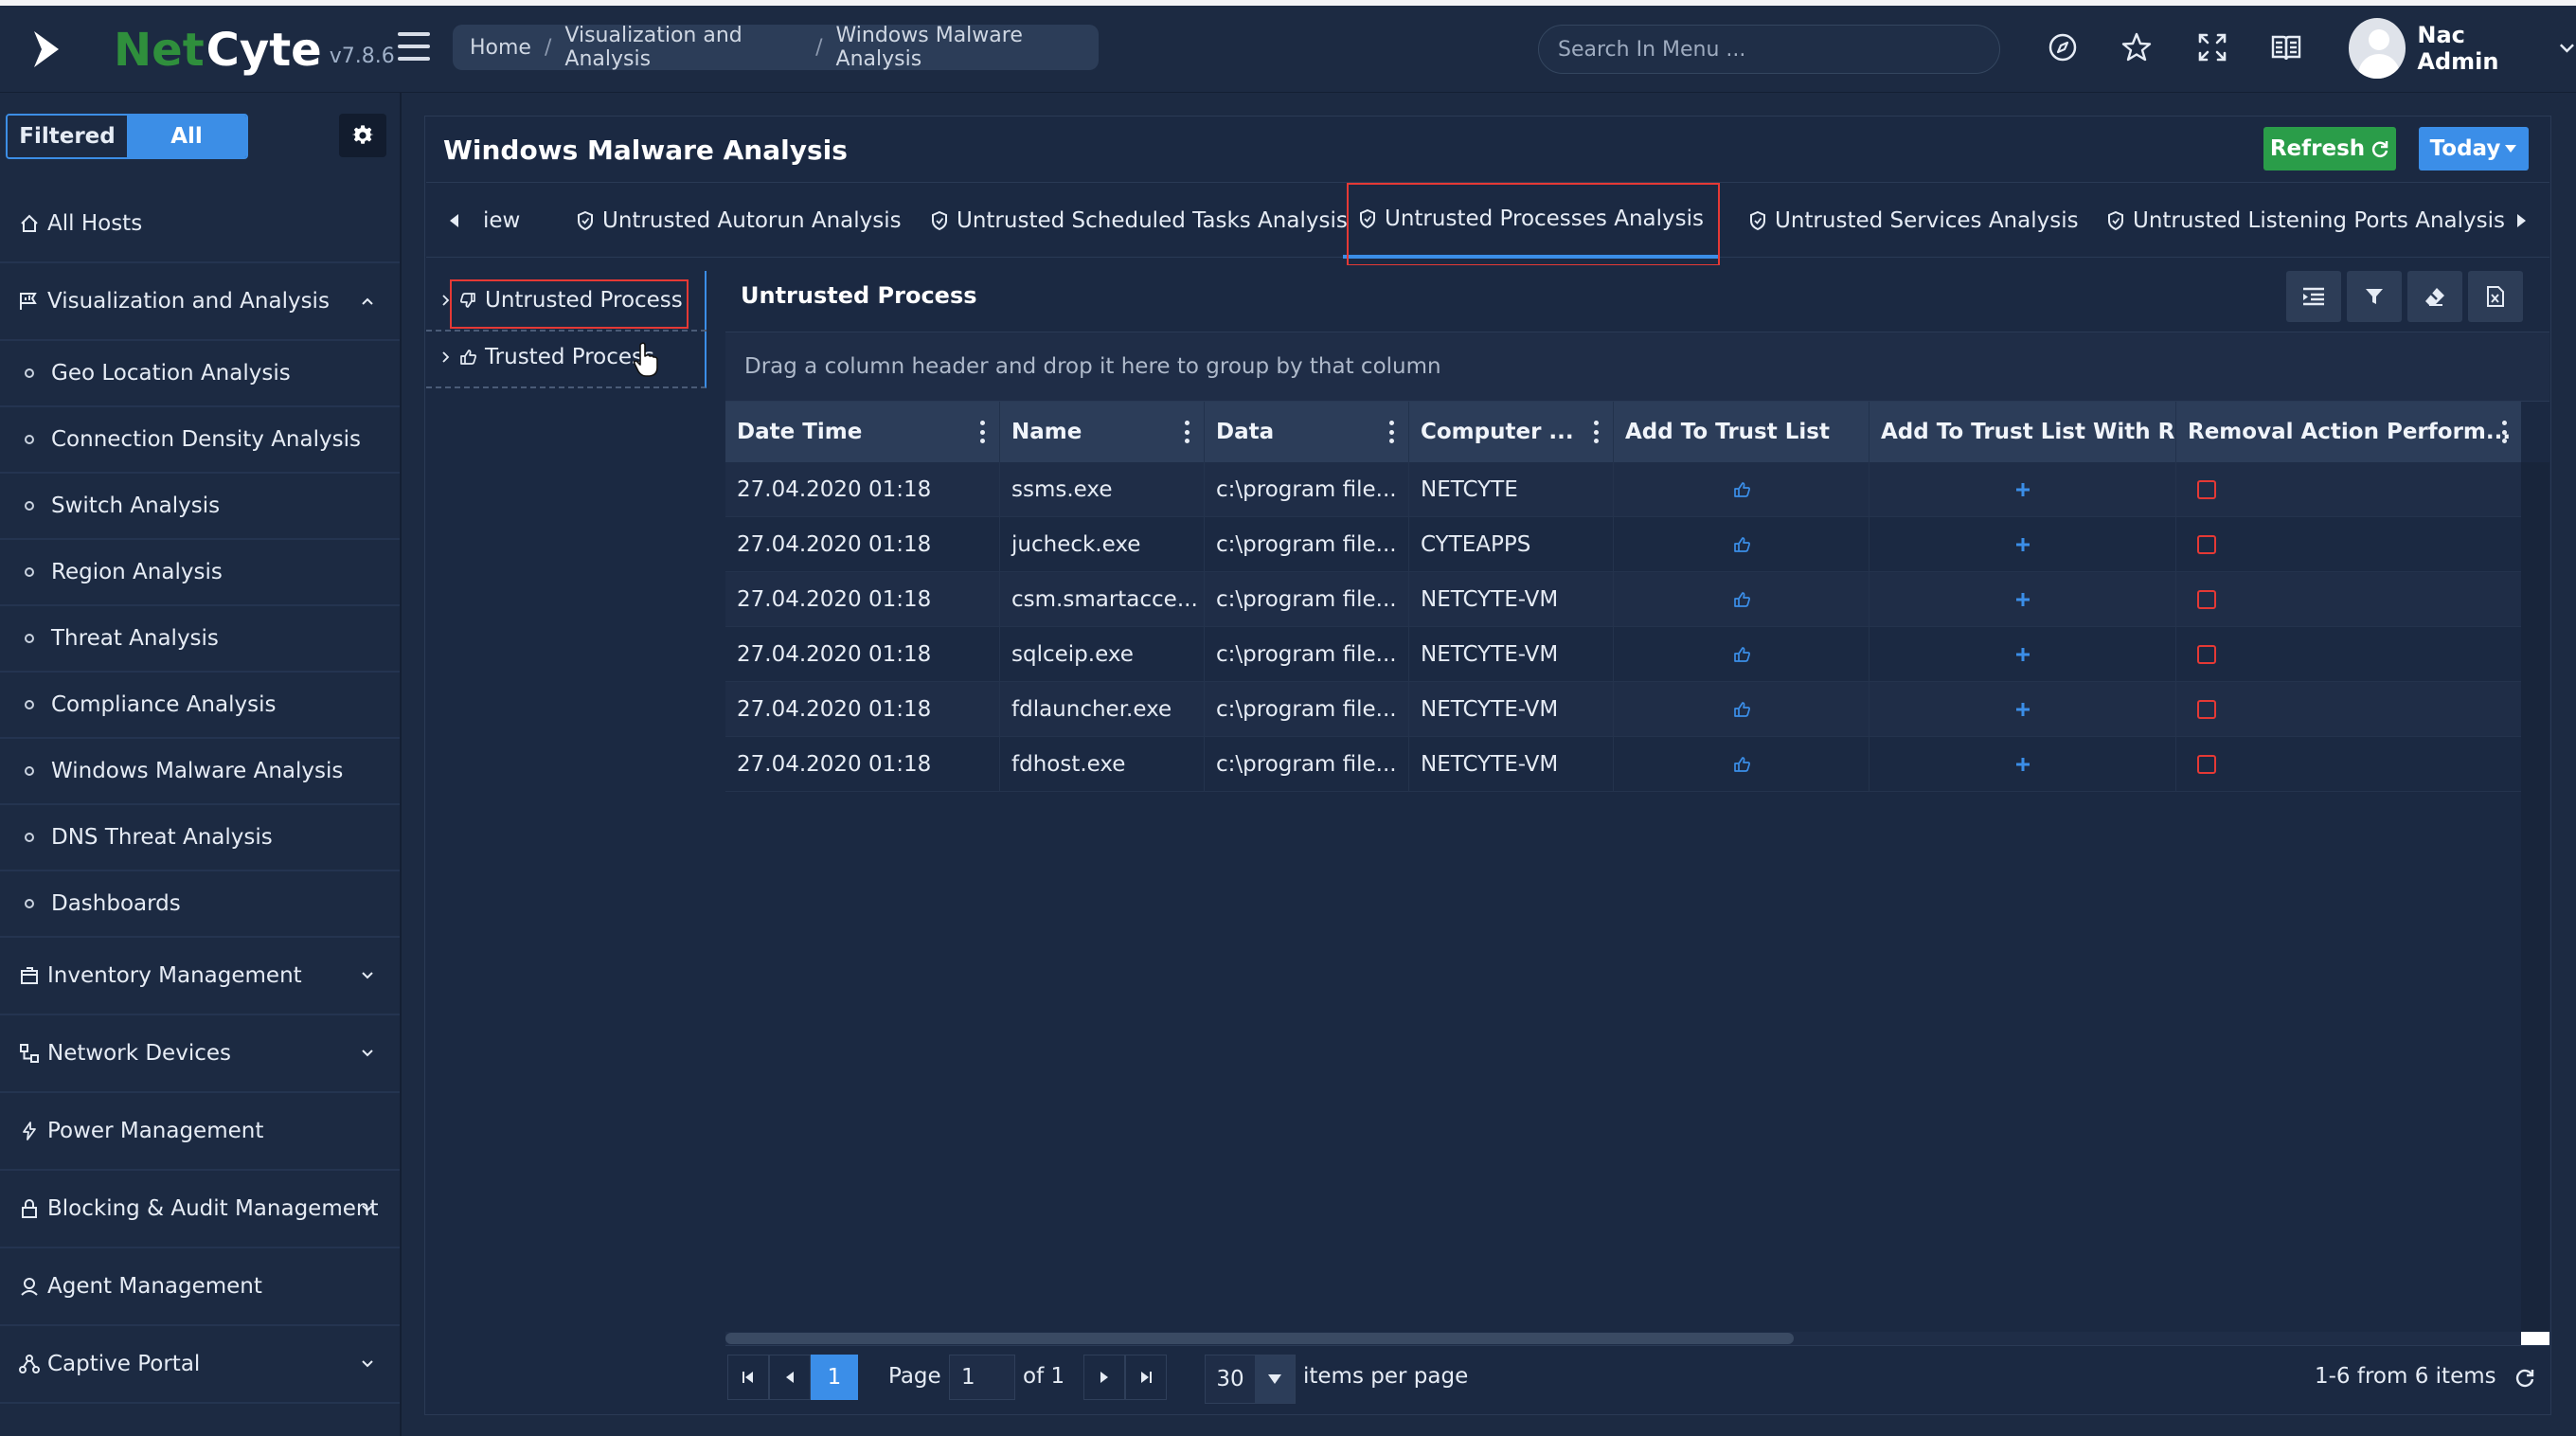 The height and width of the screenshot is (1436, 2576). What do you see at coordinates (2212, 47) in the screenshot?
I see `fullscreen-icon` at bounding box center [2212, 47].